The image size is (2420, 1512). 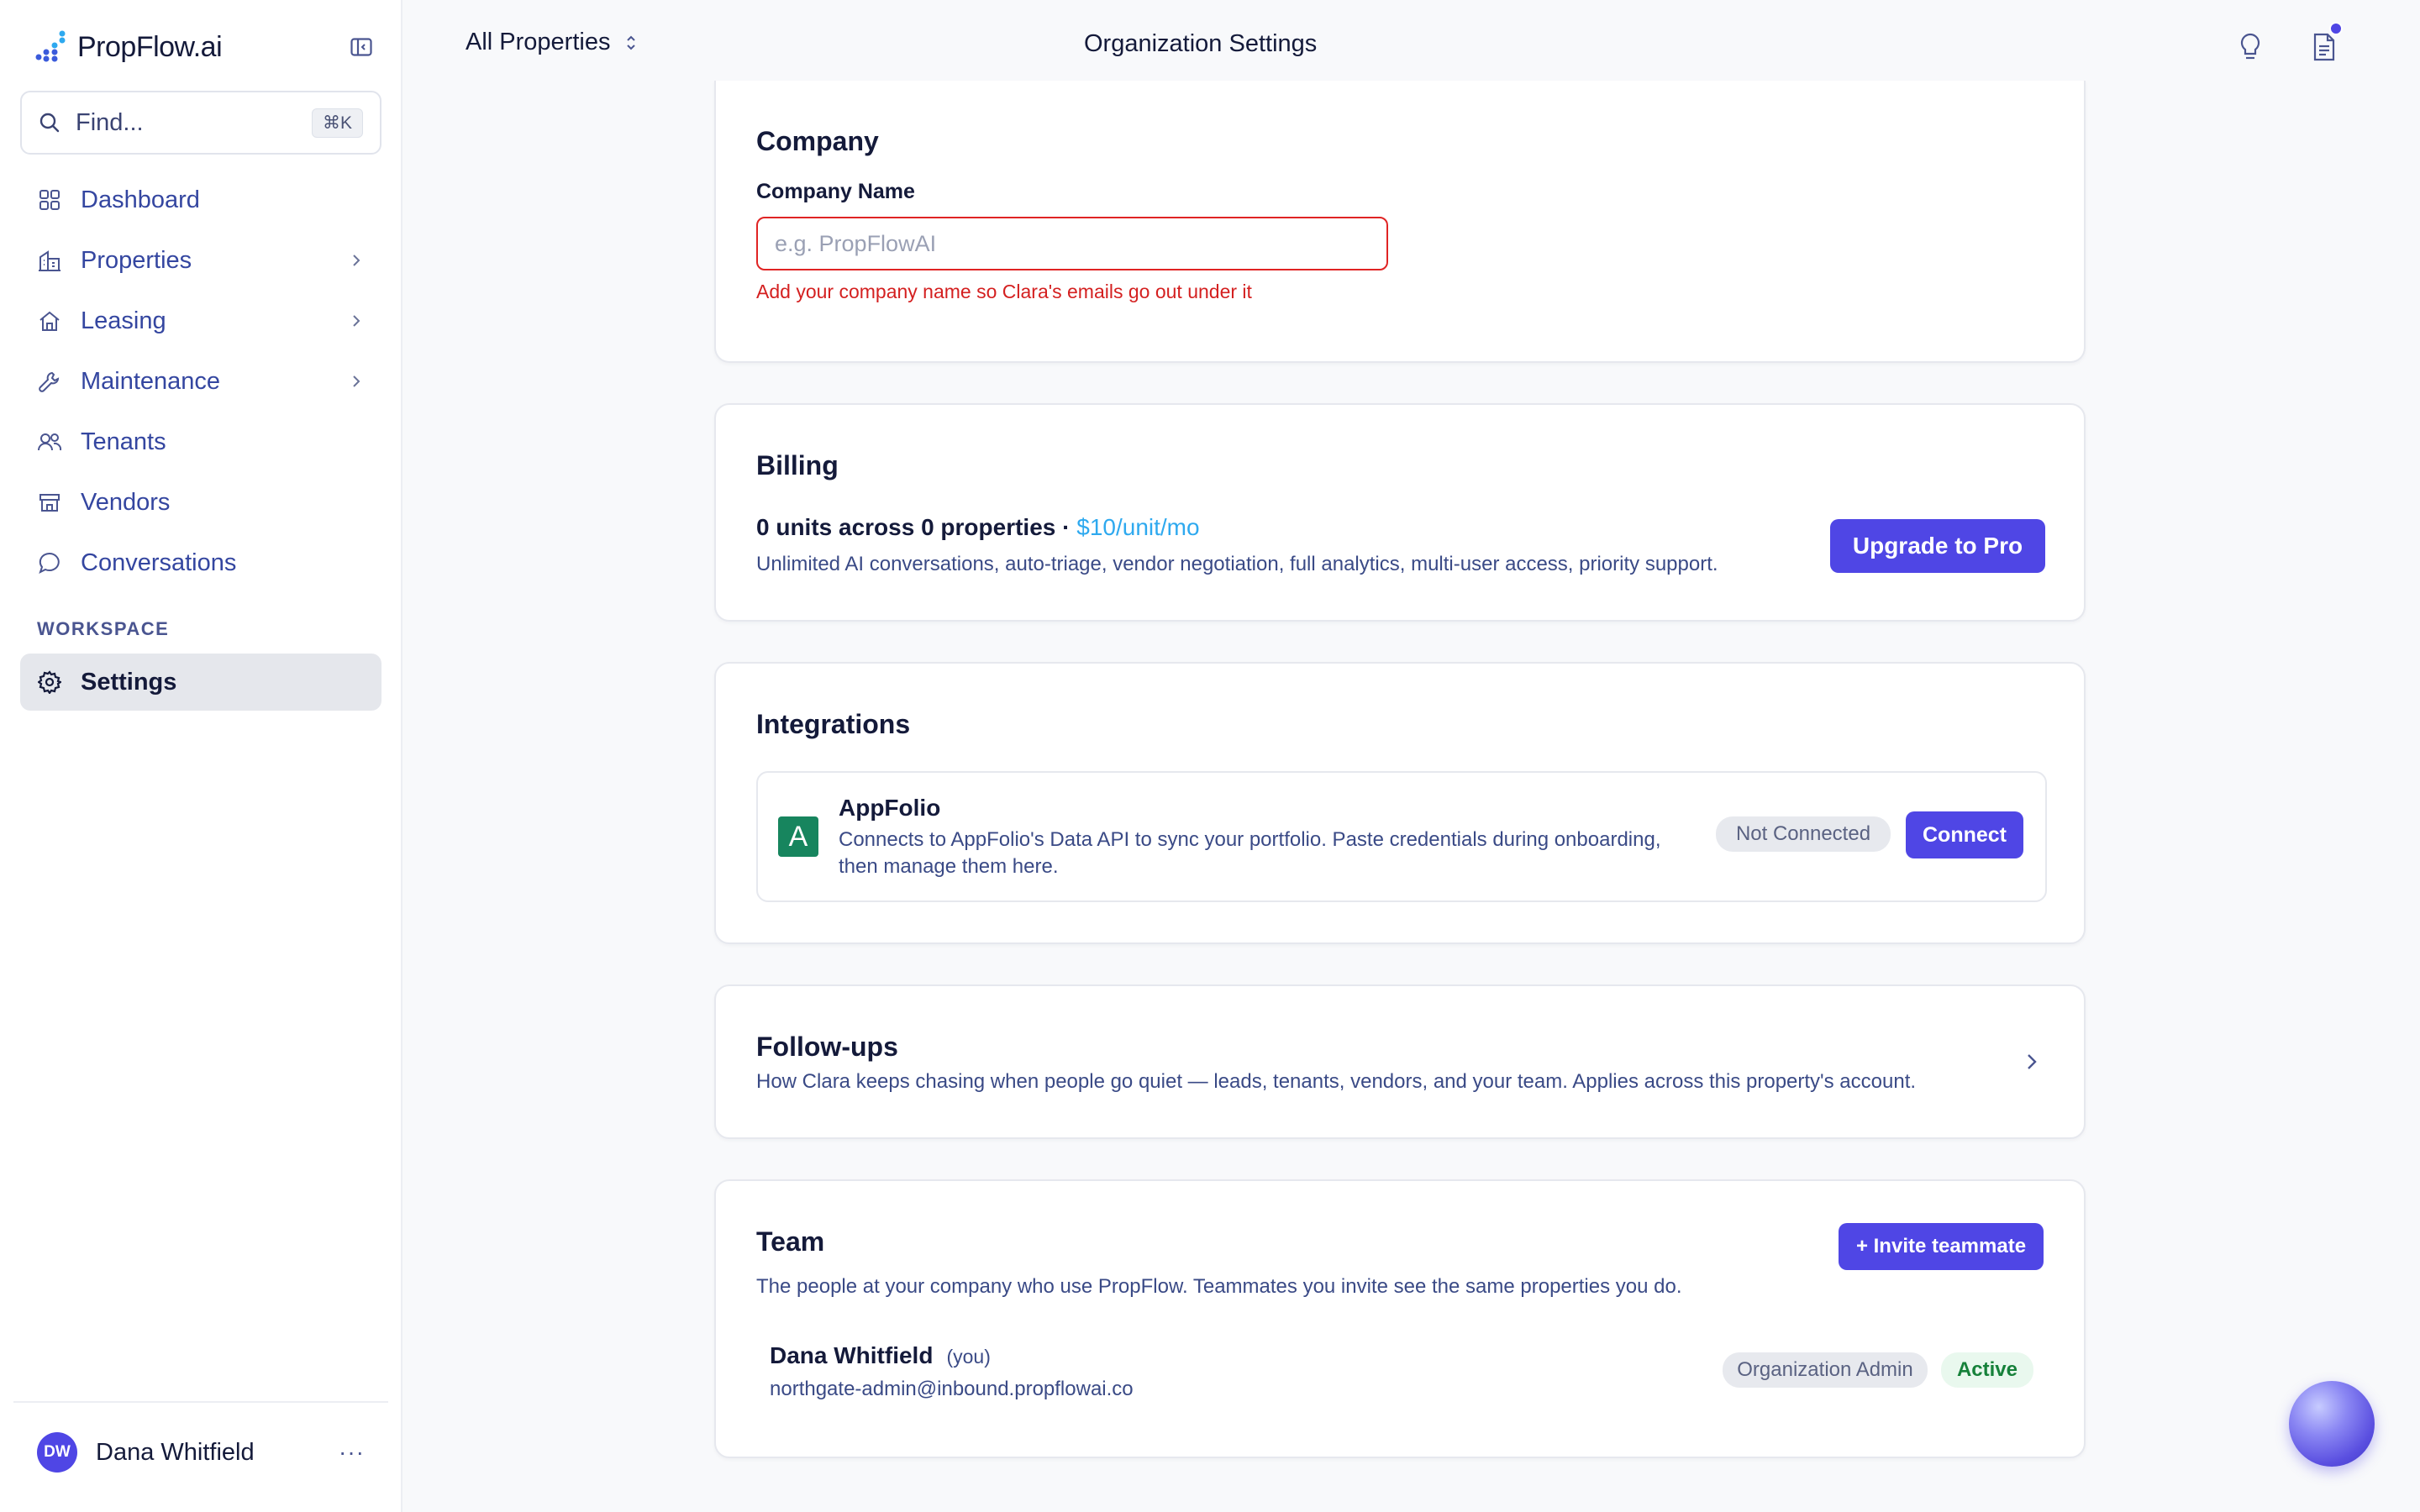 I want to click on lightbulb-icon, so click(x=2250, y=46).